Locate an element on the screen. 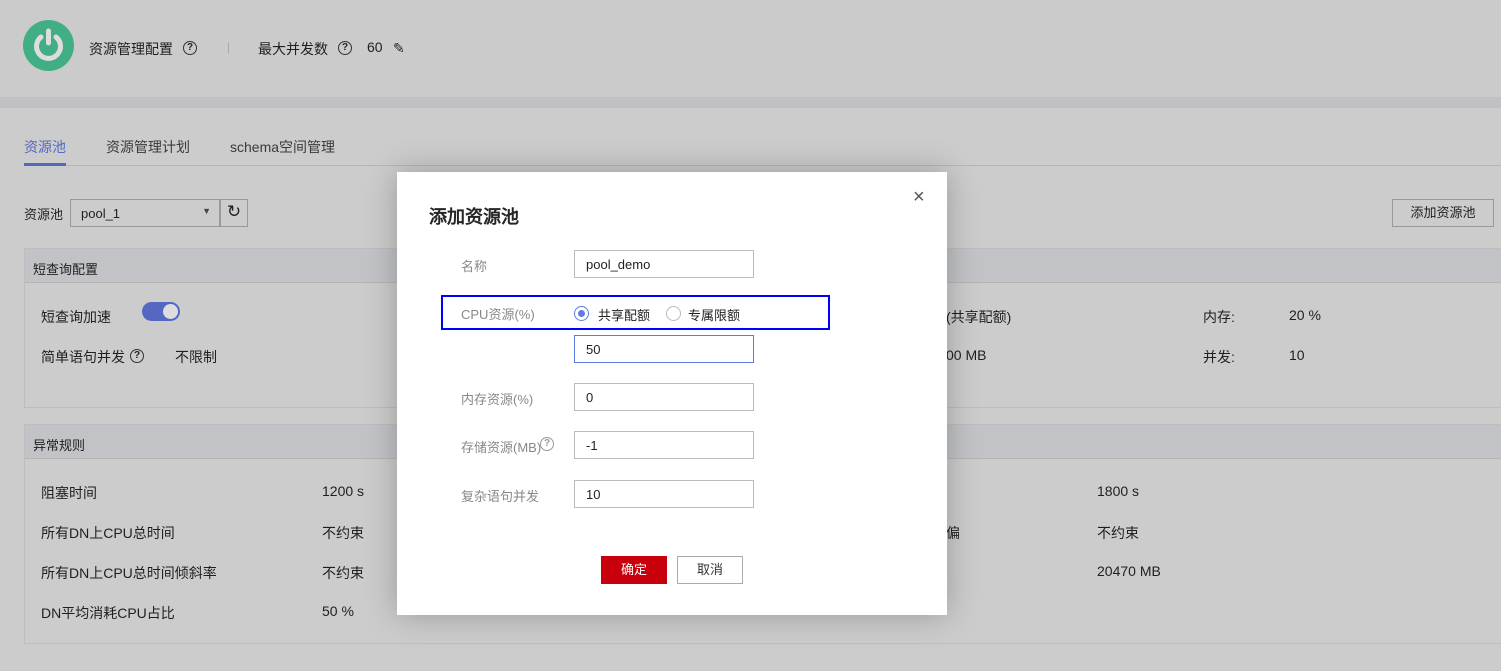  storage-partial-text: 00 MB is located at coordinates (966, 355).